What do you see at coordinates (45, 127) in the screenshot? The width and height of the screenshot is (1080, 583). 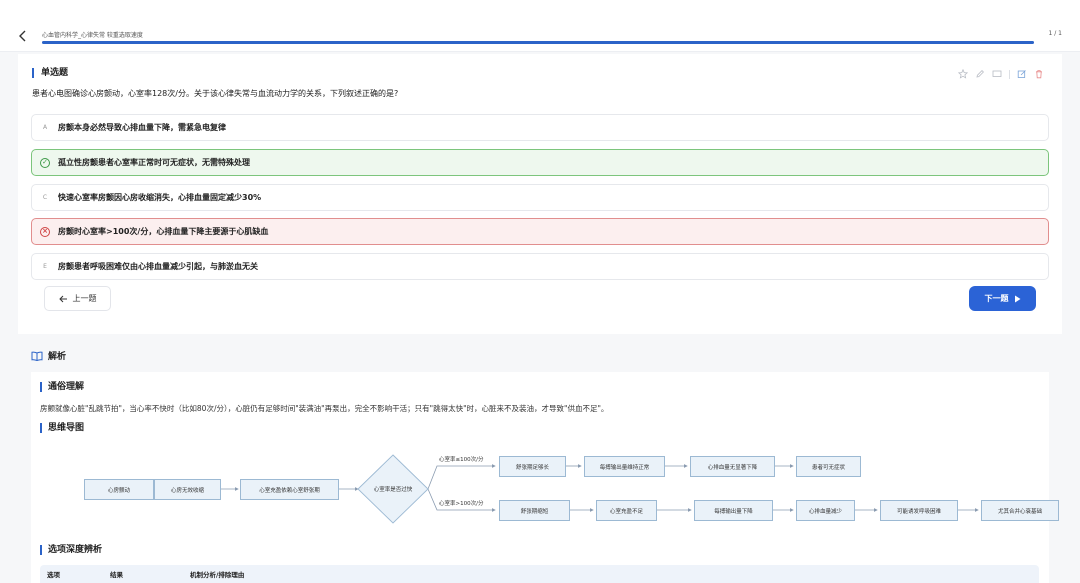 I see `option-letter: A` at bounding box center [45, 127].